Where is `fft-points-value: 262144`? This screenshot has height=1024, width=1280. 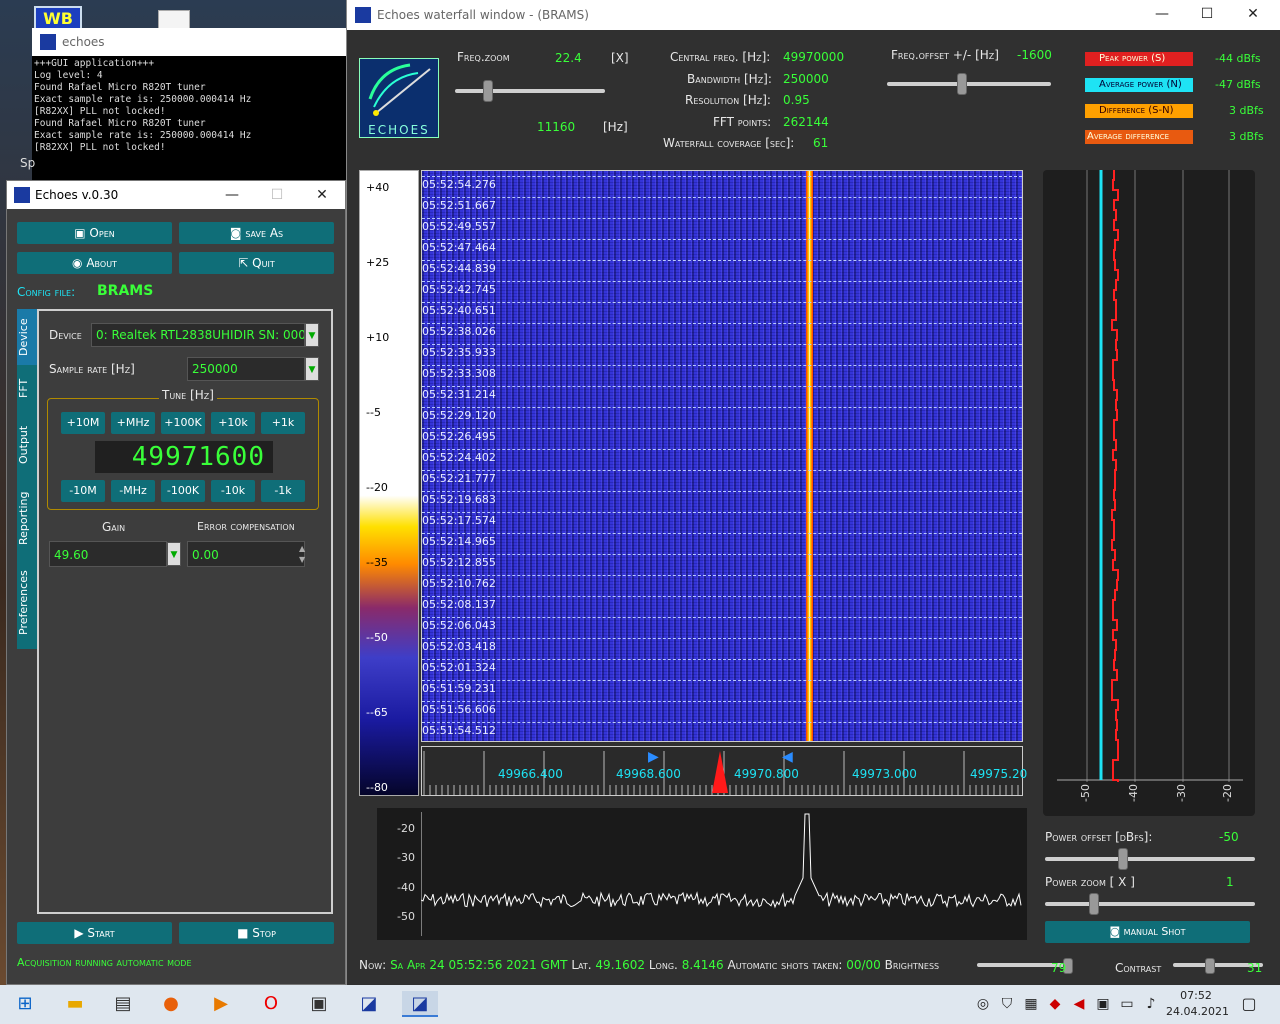 fft-points-value: 262144 is located at coordinates (806, 122).